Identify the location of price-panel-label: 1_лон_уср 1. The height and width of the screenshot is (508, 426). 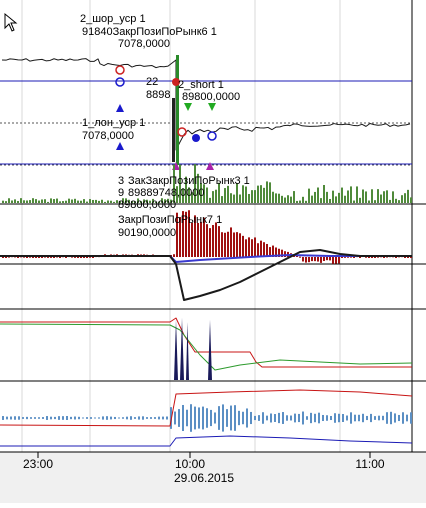
(113, 123).